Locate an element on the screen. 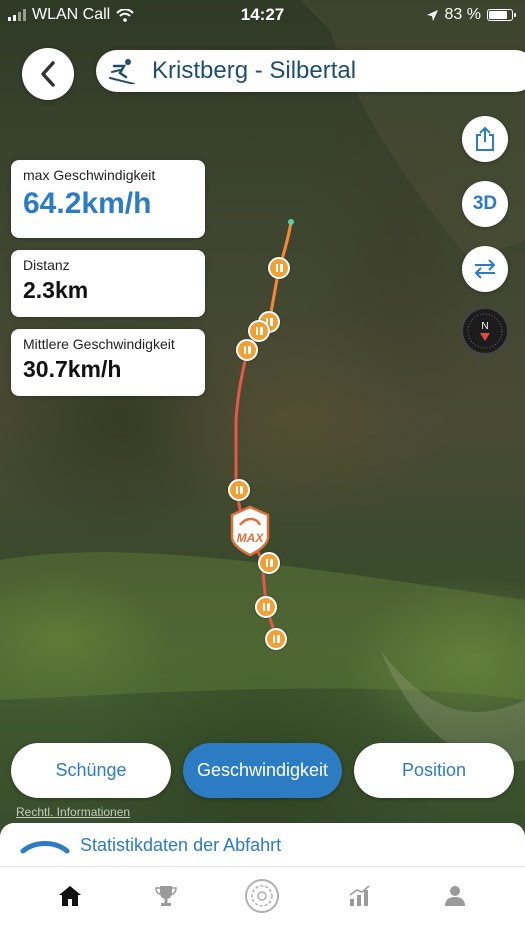 This screenshot has width=525, height=933. tab-bar is located at coordinates (262, 899).